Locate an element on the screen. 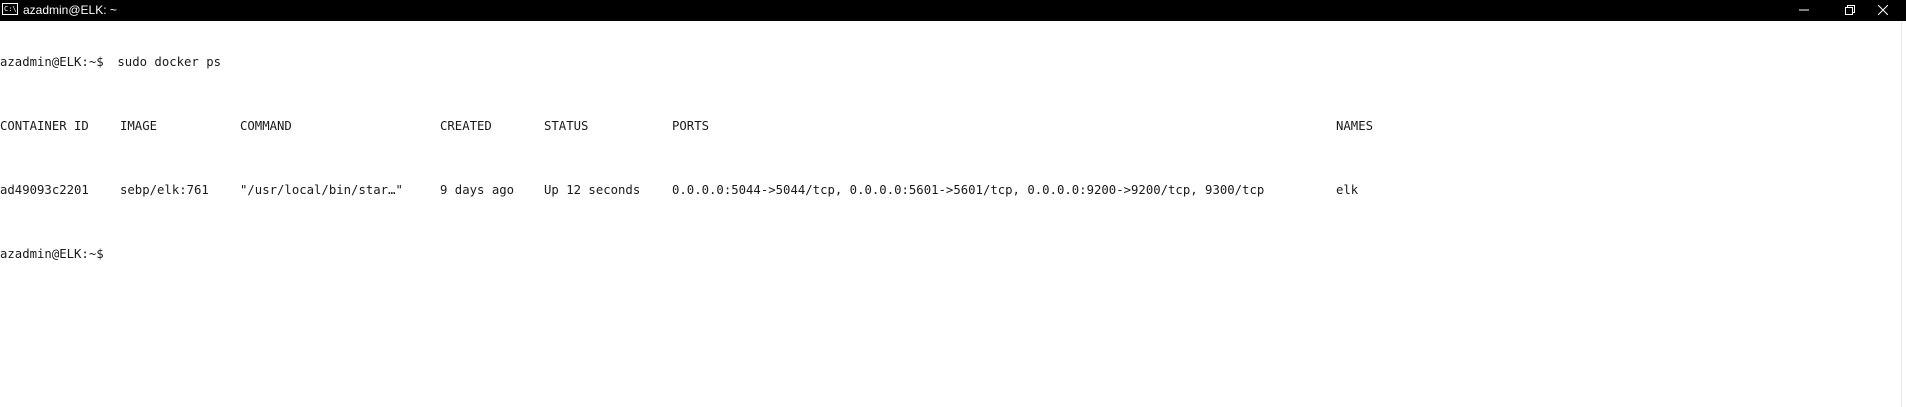 The image size is (1906, 407). cell-status: Up 12 seconds is located at coordinates (592, 190).